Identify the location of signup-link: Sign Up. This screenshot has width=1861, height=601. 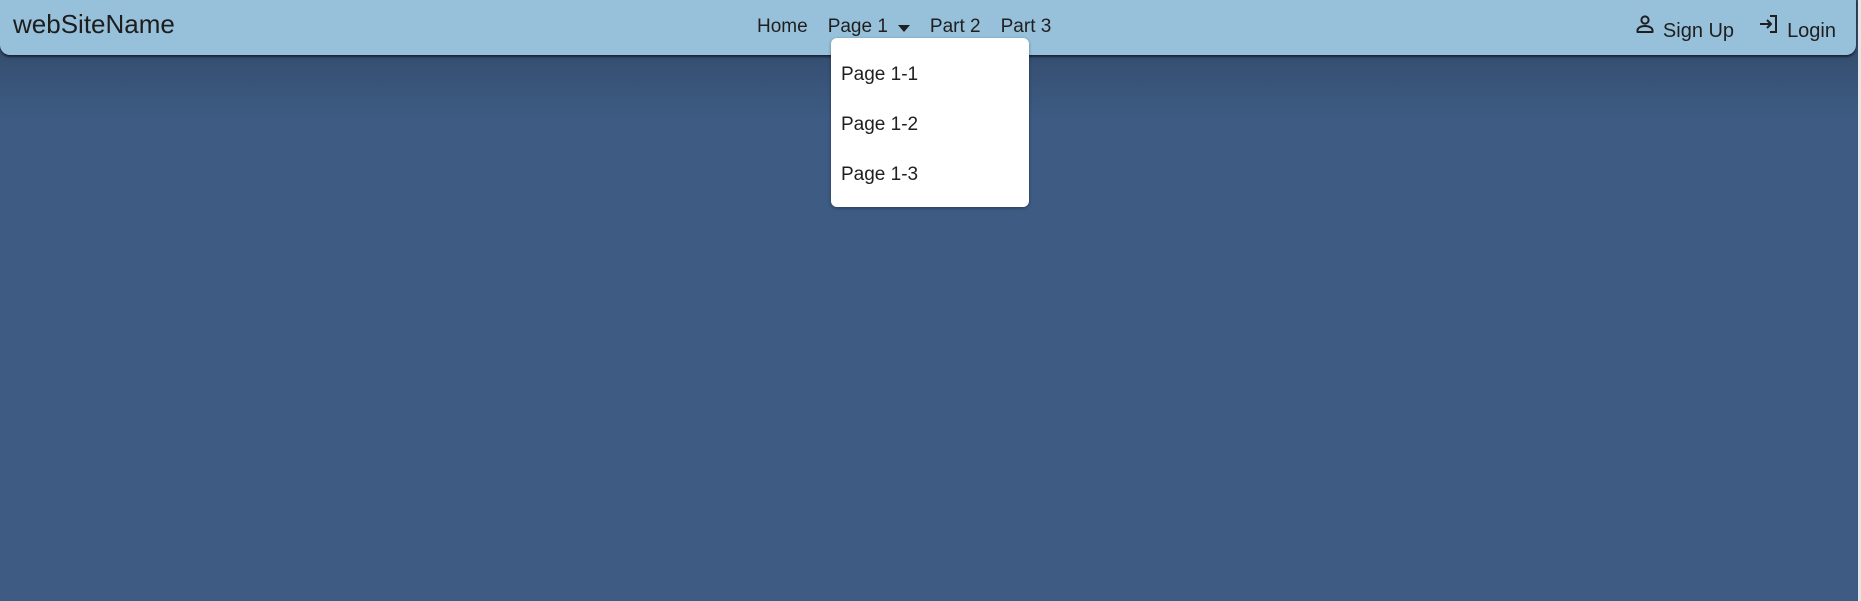
(1683, 27).